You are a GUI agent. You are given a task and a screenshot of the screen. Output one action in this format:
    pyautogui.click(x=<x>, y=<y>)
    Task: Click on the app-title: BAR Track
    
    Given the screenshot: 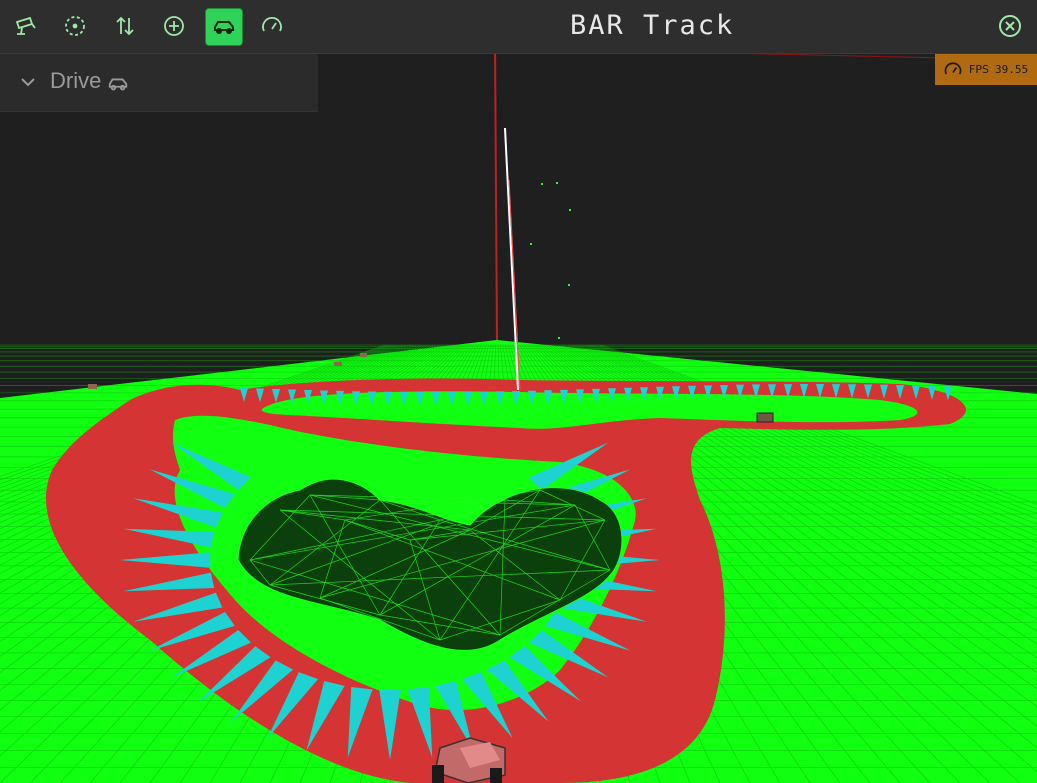 What is the action you would take?
    pyautogui.click(x=652, y=25)
    